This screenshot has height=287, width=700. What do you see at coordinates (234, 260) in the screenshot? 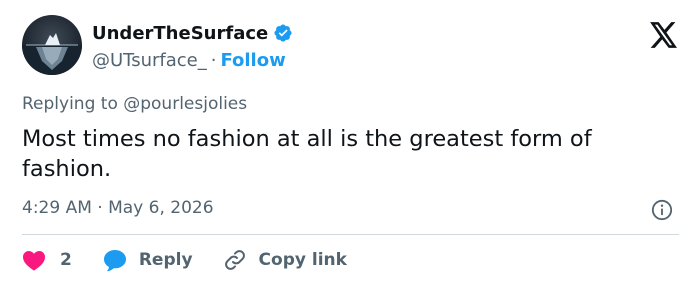
I see `link-icon` at bounding box center [234, 260].